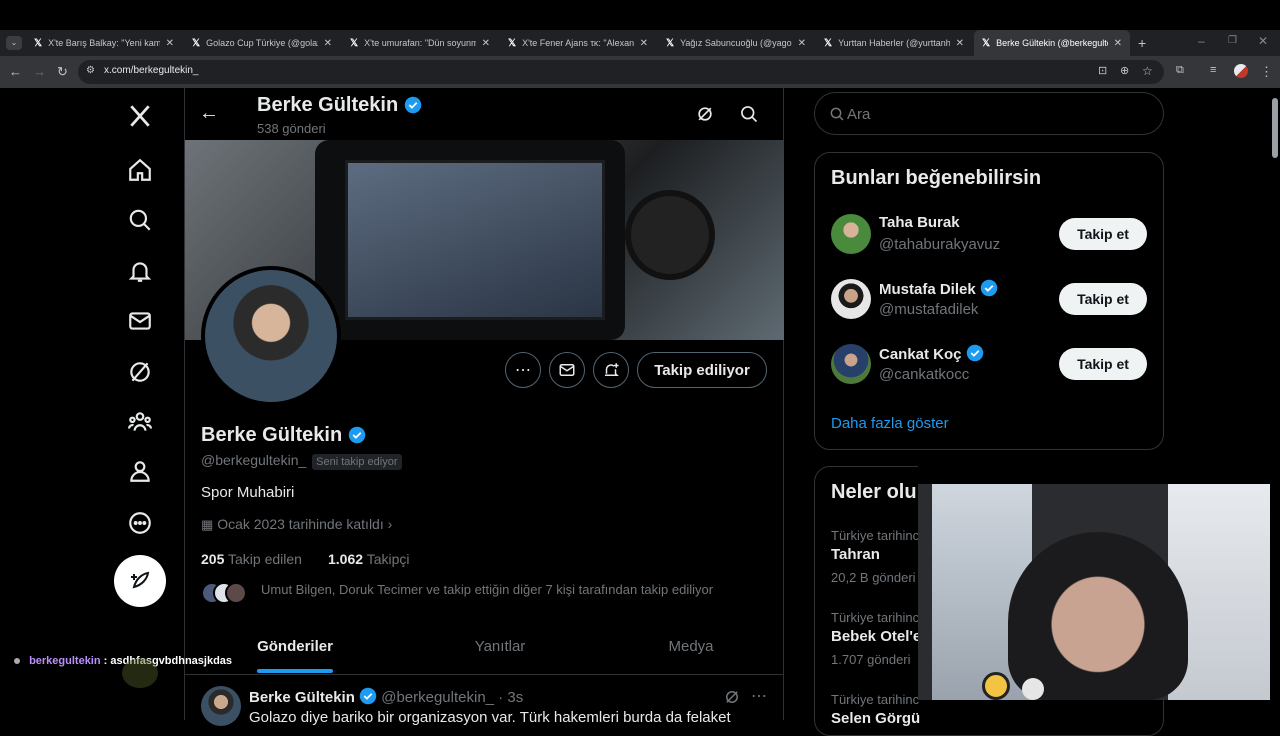 The height and width of the screenshot is (736, 1280). I want to click on suggestion-name-row: Cankat Koç, so click(931, 353).